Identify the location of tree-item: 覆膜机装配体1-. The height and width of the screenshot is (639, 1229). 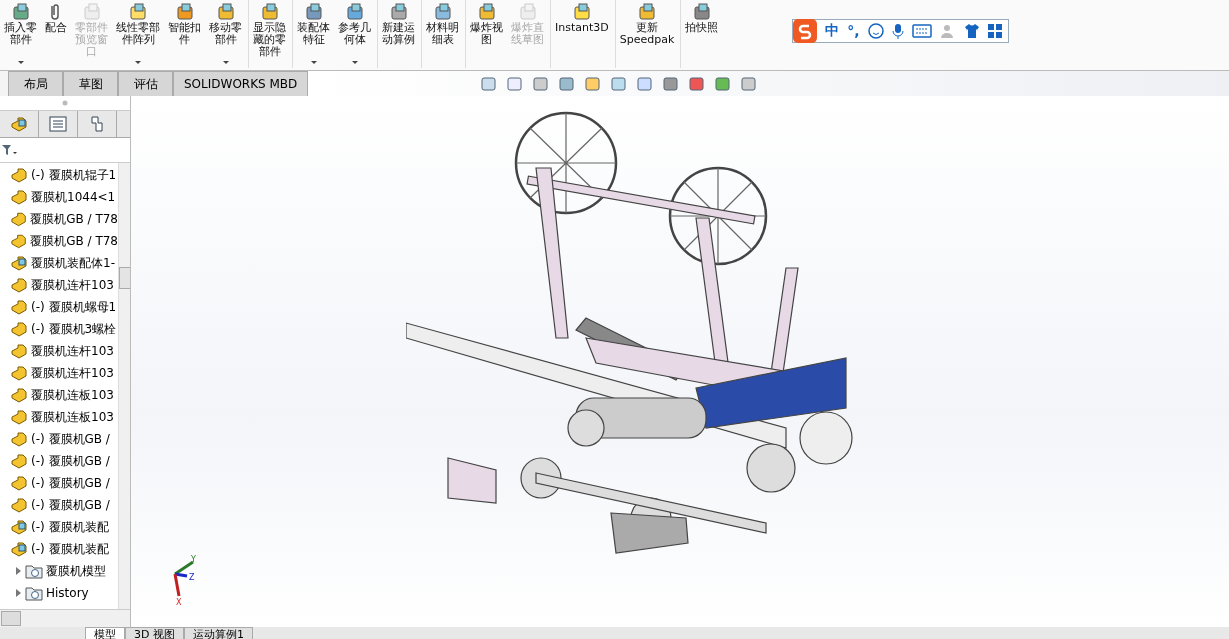
(73, 263).